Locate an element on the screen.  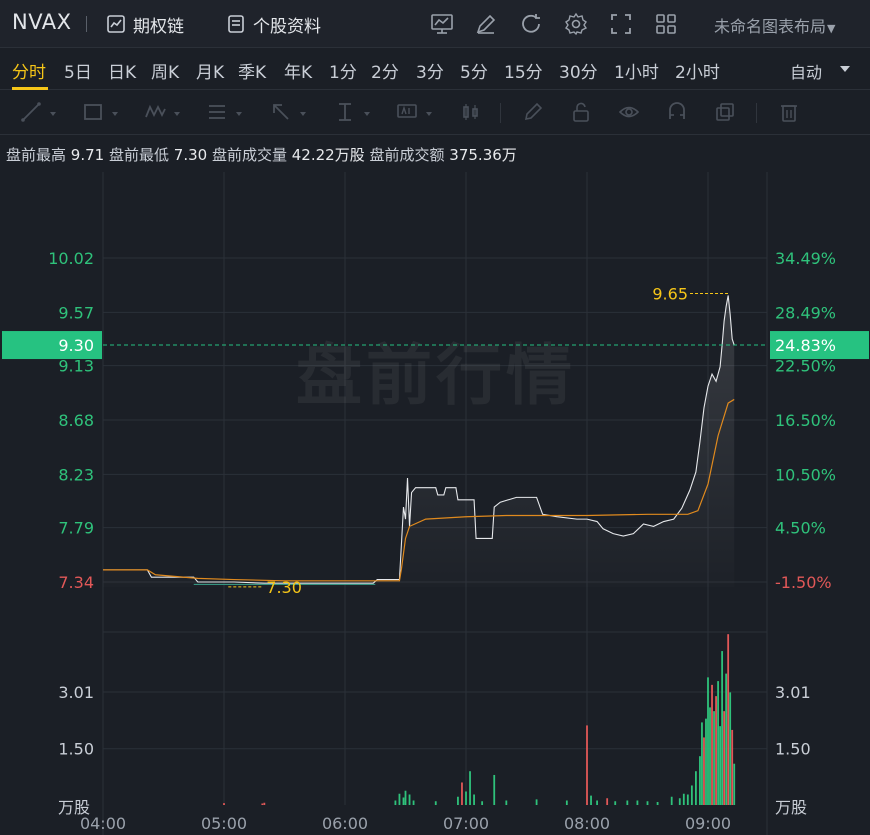
period-tab: 30分 is located at coordinates (578, 70).